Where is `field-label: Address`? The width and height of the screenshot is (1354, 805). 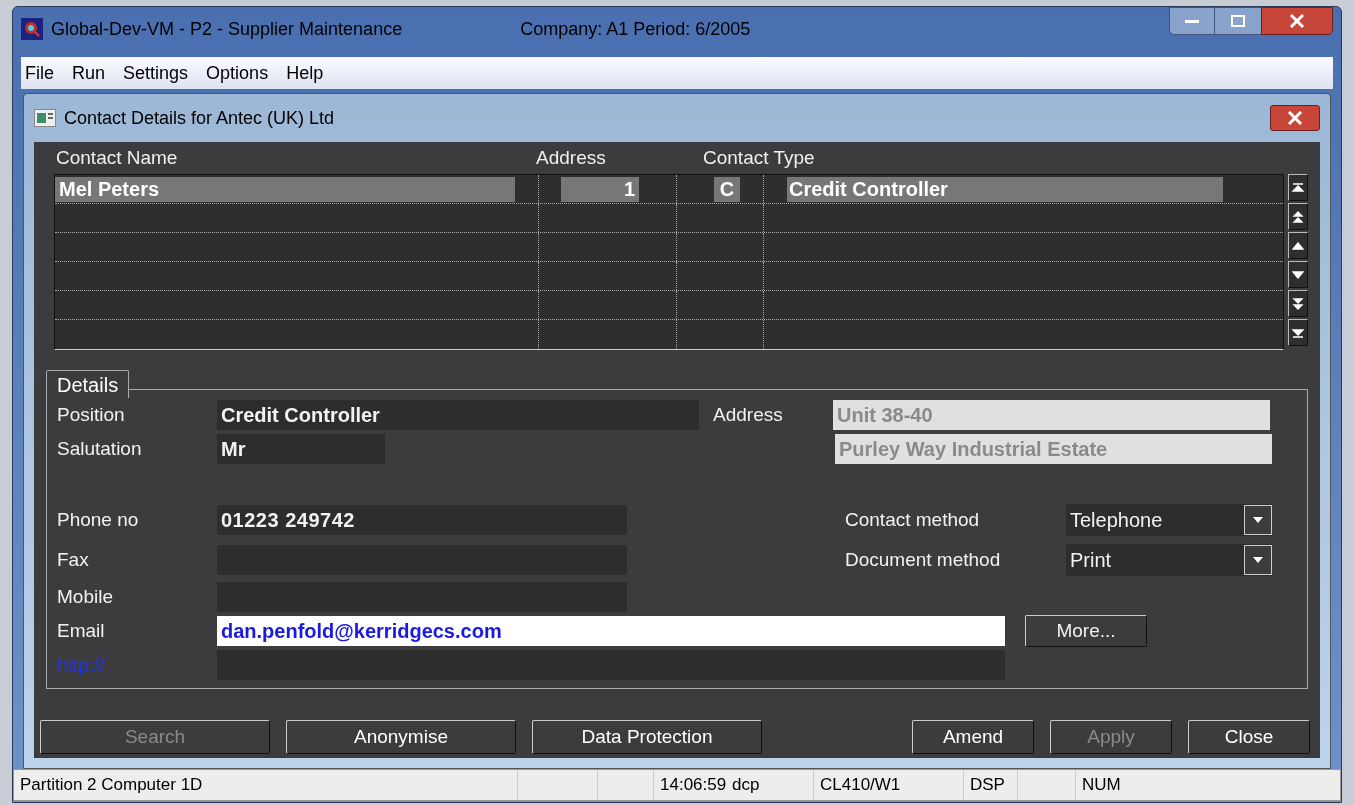 field-label: Address is located at coordinates (748, 414).